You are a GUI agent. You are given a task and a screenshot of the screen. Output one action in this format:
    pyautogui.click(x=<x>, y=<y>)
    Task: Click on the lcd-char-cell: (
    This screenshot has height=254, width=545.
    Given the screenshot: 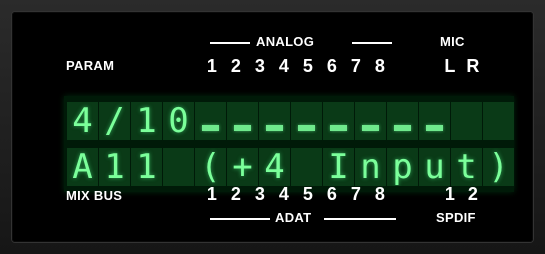 What is the action you would take?
    pyautogui.click(x=210, y=167)
    